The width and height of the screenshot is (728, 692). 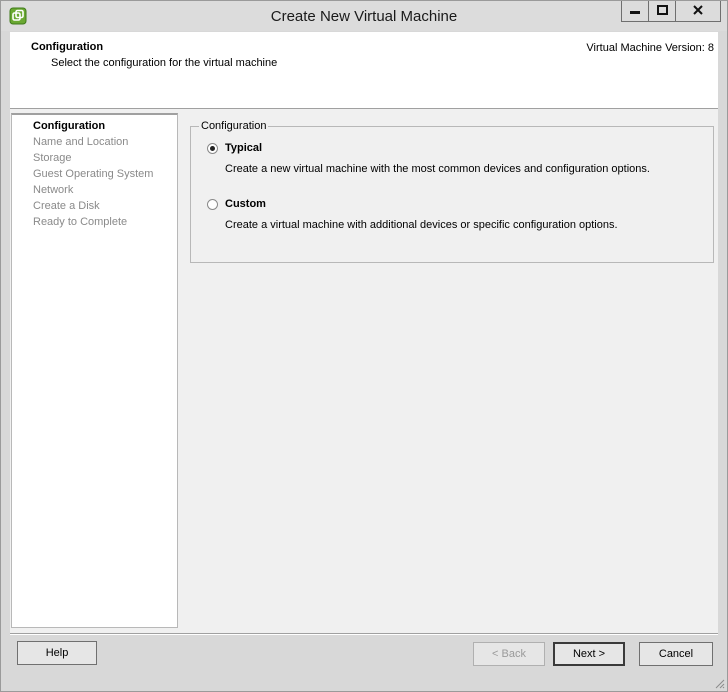 I want to click on maximize-icon, so click(x=662, y=11).